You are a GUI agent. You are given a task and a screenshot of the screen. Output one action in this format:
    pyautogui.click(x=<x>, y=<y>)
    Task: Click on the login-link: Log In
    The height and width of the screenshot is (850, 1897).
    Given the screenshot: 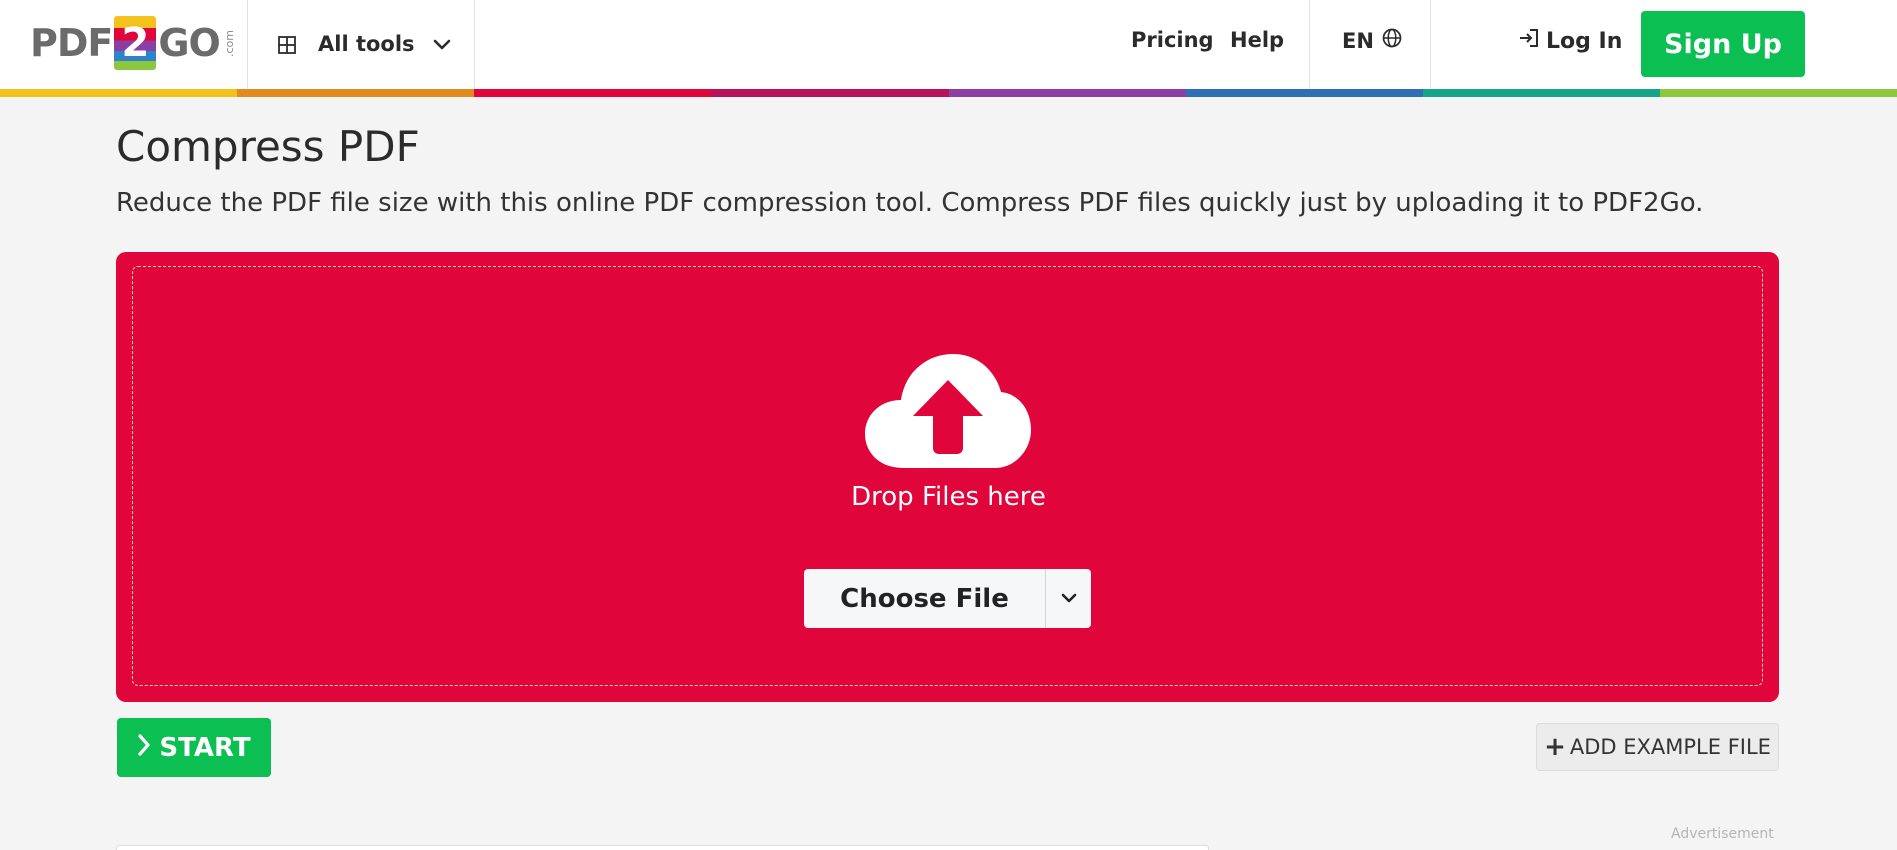 What is the action you would take?
    pyautogui.click(x=1570, y=41)
    